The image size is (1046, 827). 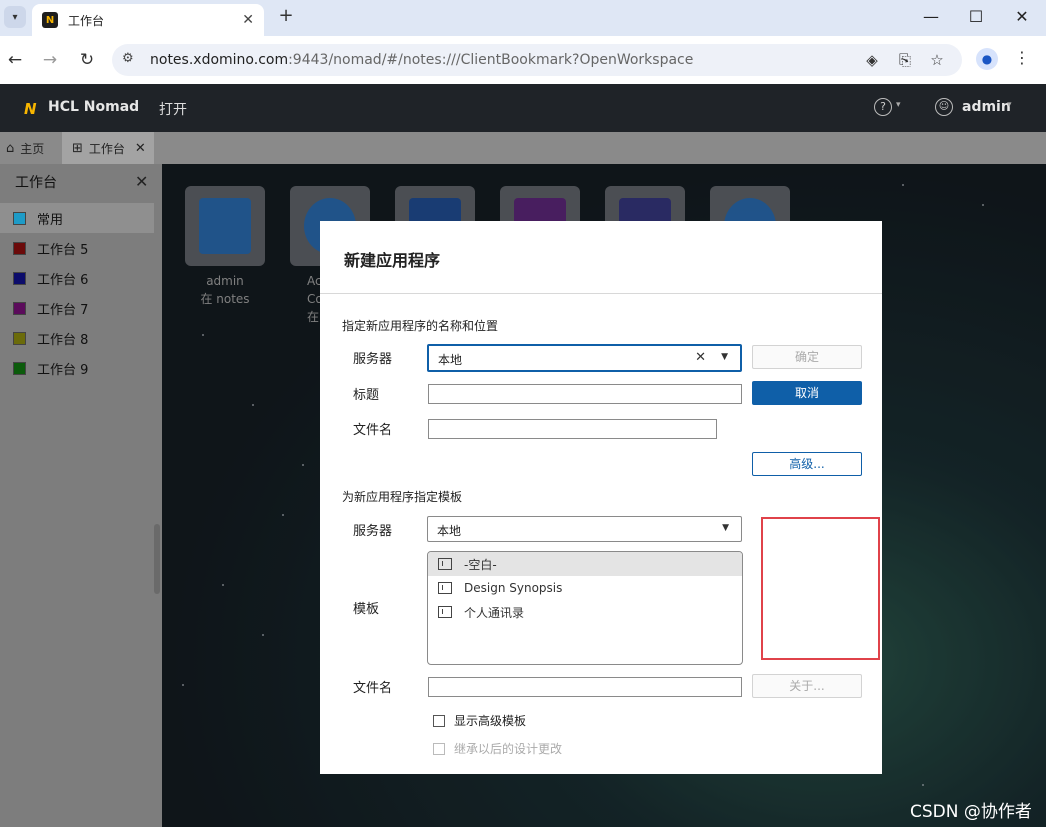 I want to click on lens-icon: ◈, so click(x=872, y=60).